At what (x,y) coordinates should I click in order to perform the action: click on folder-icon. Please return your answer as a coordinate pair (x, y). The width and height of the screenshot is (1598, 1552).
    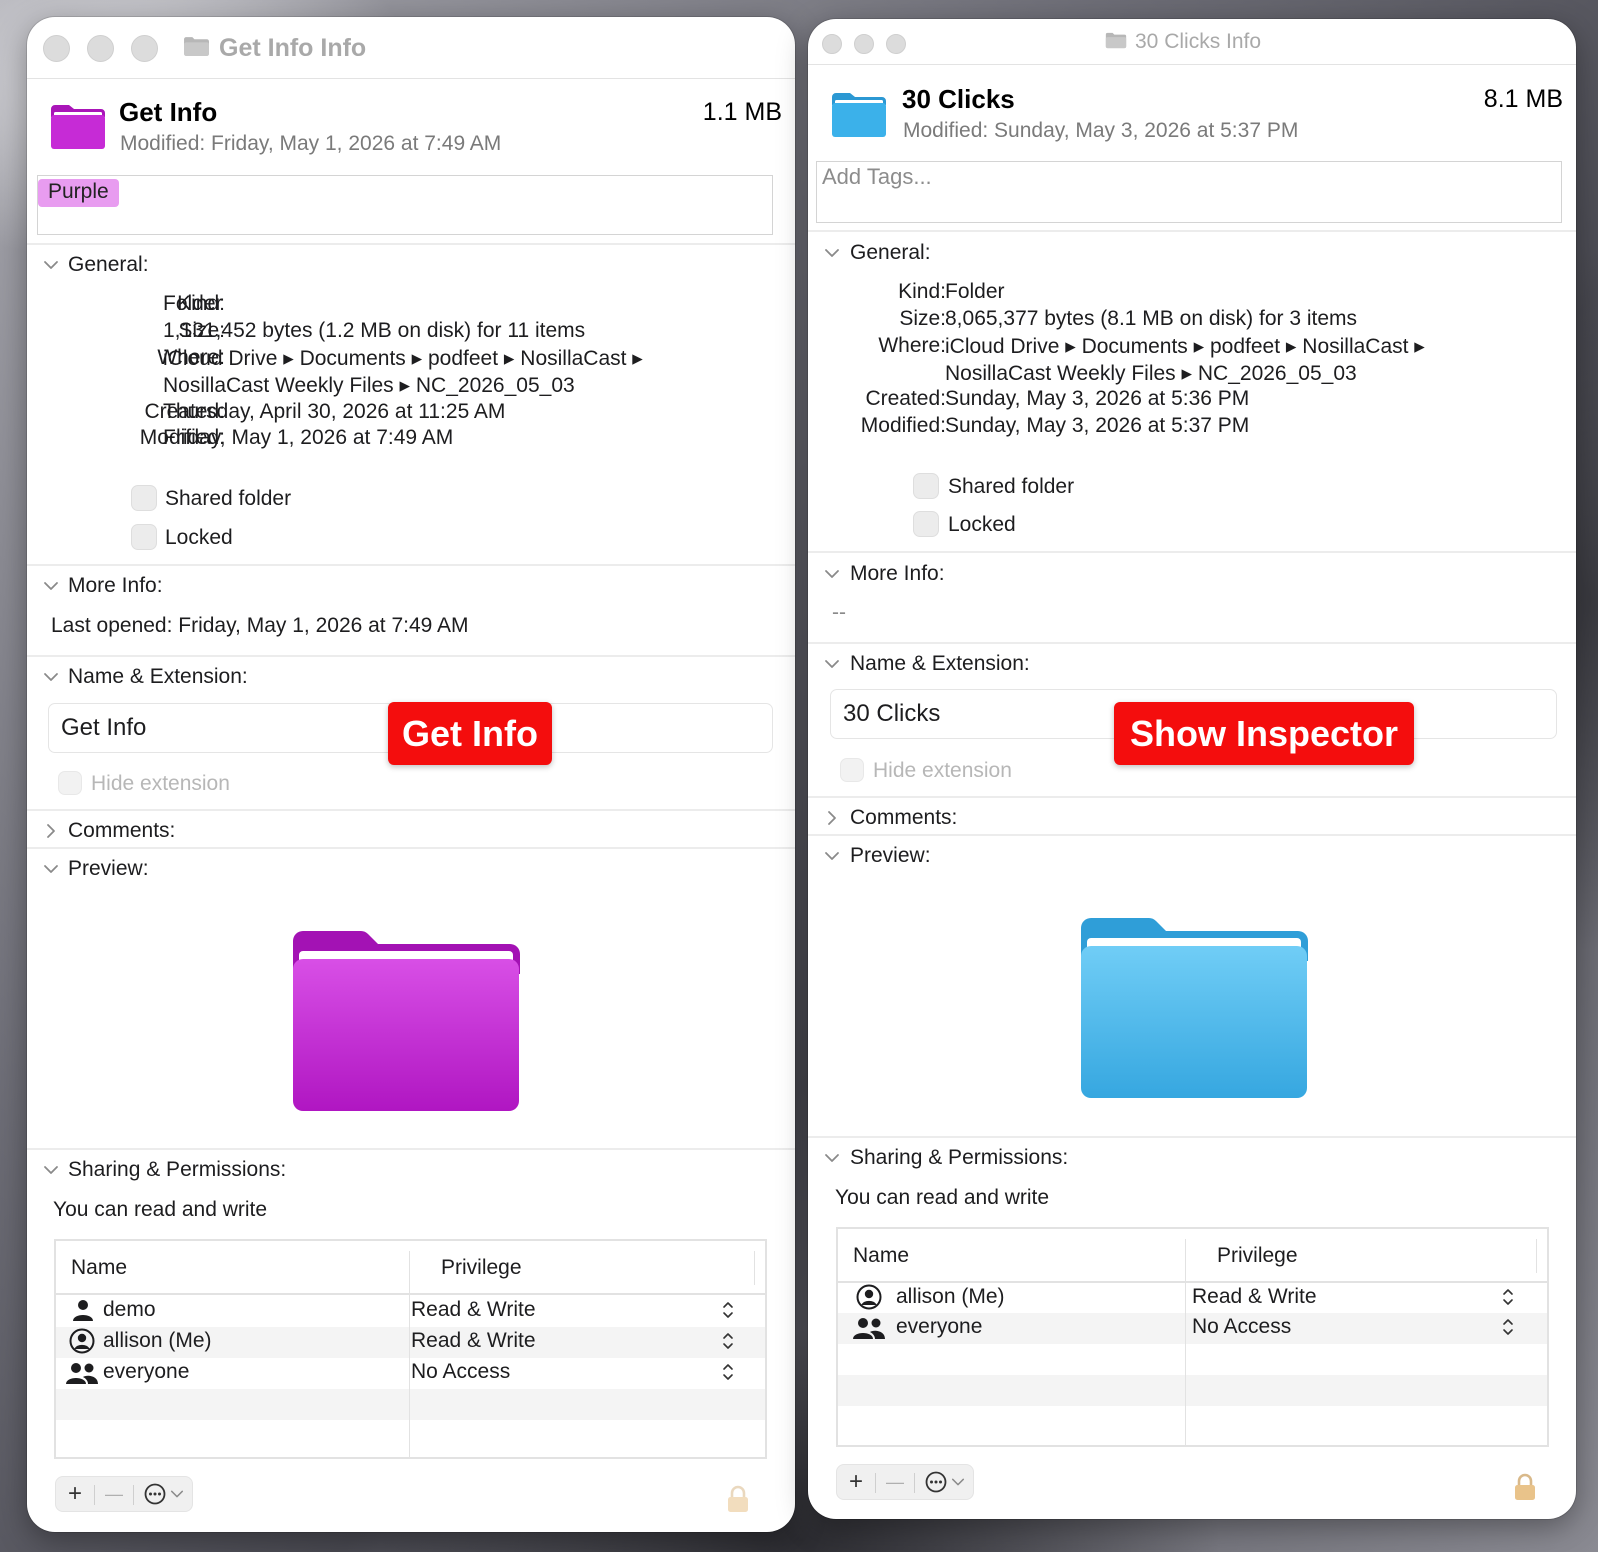
    Looking at the image, I should click on (78, 127).